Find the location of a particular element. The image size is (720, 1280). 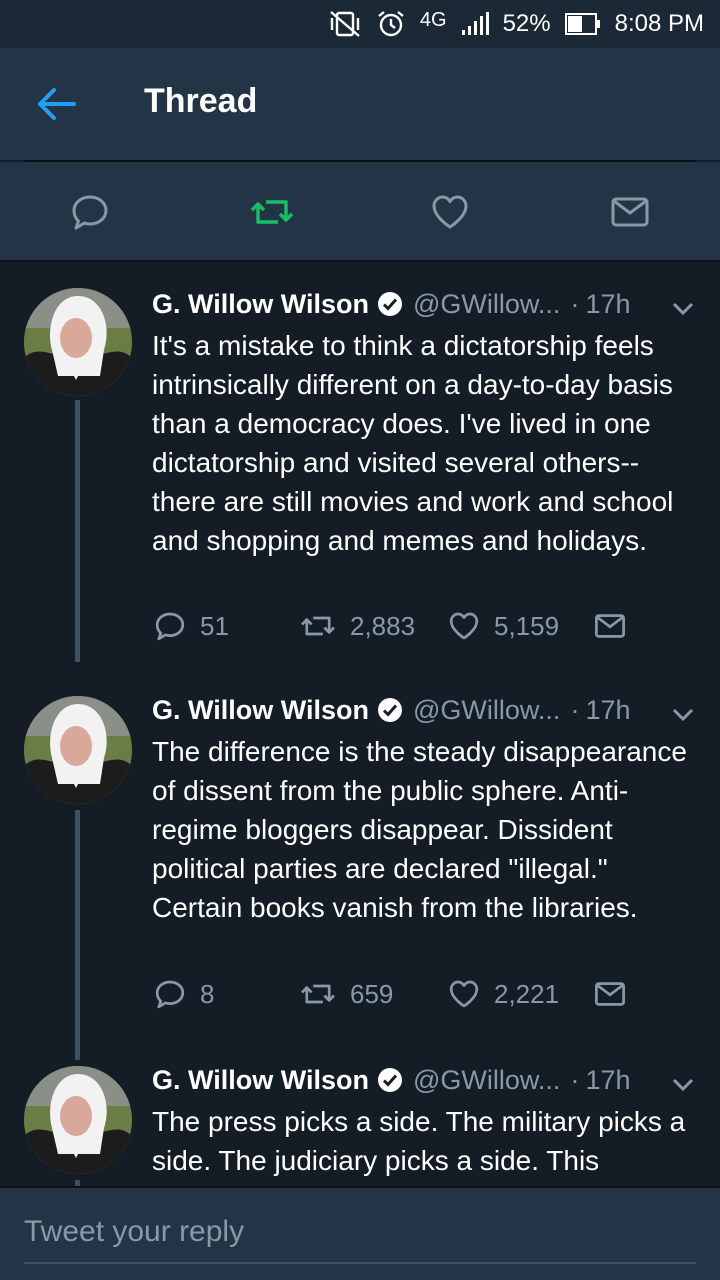

retweet-count: 659 is located at coordinates (372, 993).